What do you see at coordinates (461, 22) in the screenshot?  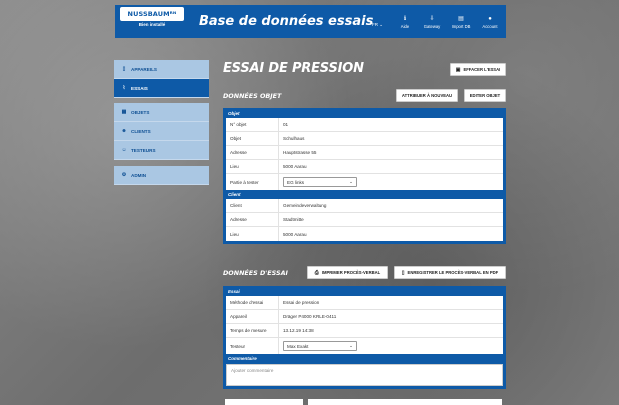 I see `nav-import-db: ▤ Import DB` at bounding box center [461, 22].